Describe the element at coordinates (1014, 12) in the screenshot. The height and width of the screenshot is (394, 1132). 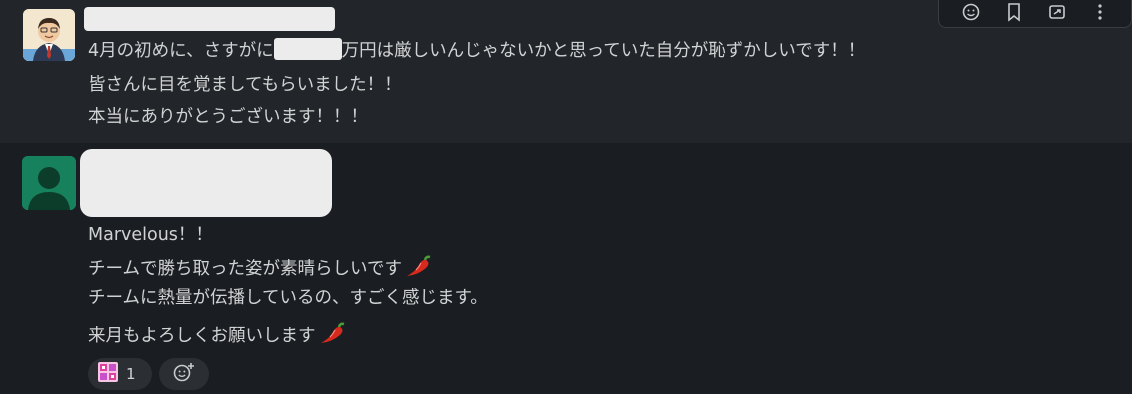
I see `bookmark-icon` at that location.